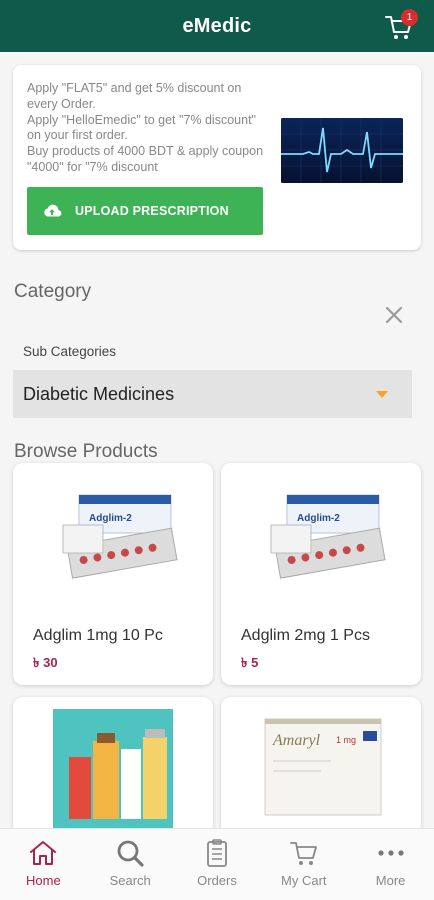  I want to click on upload-prescription-label: UPLOAD PRESCRIPTION, so click(152, 211).